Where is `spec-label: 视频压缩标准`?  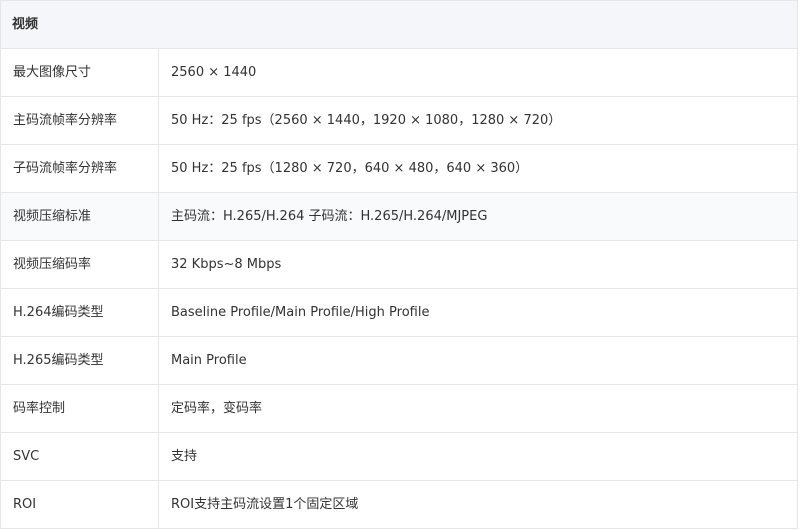 spec-label: 视频压缩标准 is located at coordinates (79, 216).